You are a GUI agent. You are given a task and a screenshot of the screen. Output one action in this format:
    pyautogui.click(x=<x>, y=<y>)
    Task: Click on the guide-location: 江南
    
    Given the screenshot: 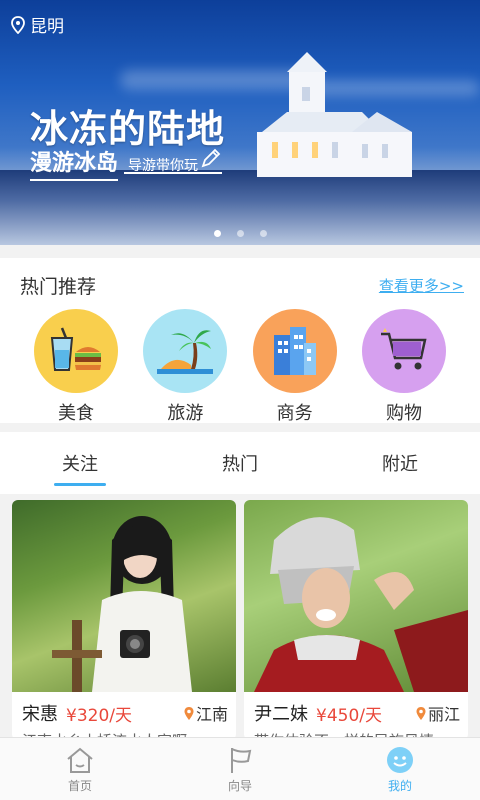 What is the action you would take?
    pyautogui.click(x=205, y=713)
    